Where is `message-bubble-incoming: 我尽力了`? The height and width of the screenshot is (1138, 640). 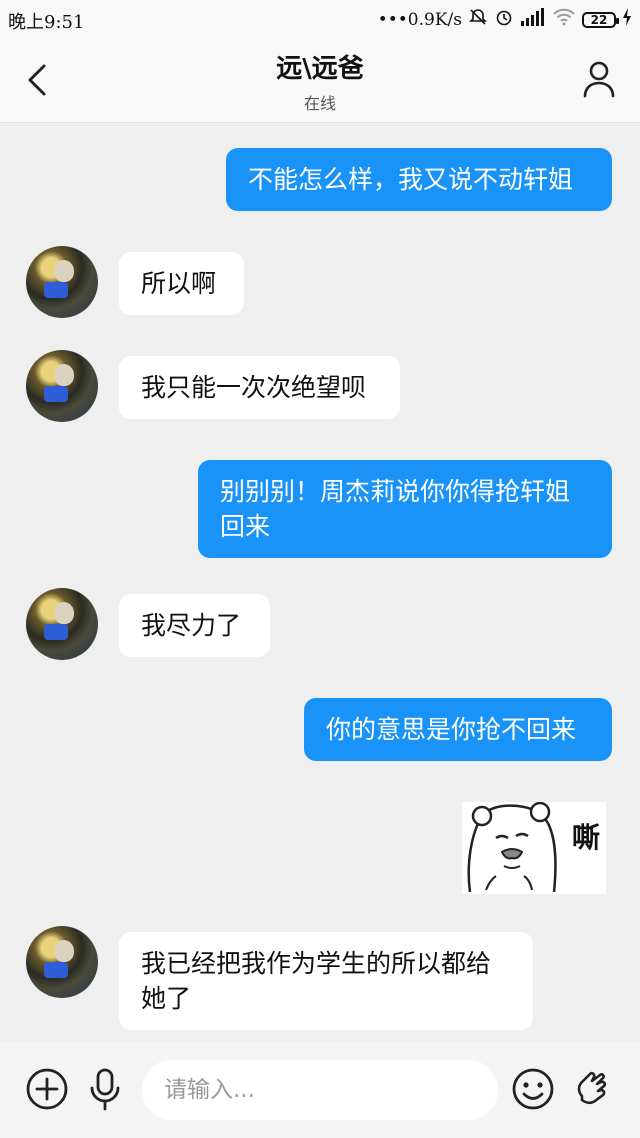
message-bubble-incoming: 我尽力了 is located at coordinates (194, 625).